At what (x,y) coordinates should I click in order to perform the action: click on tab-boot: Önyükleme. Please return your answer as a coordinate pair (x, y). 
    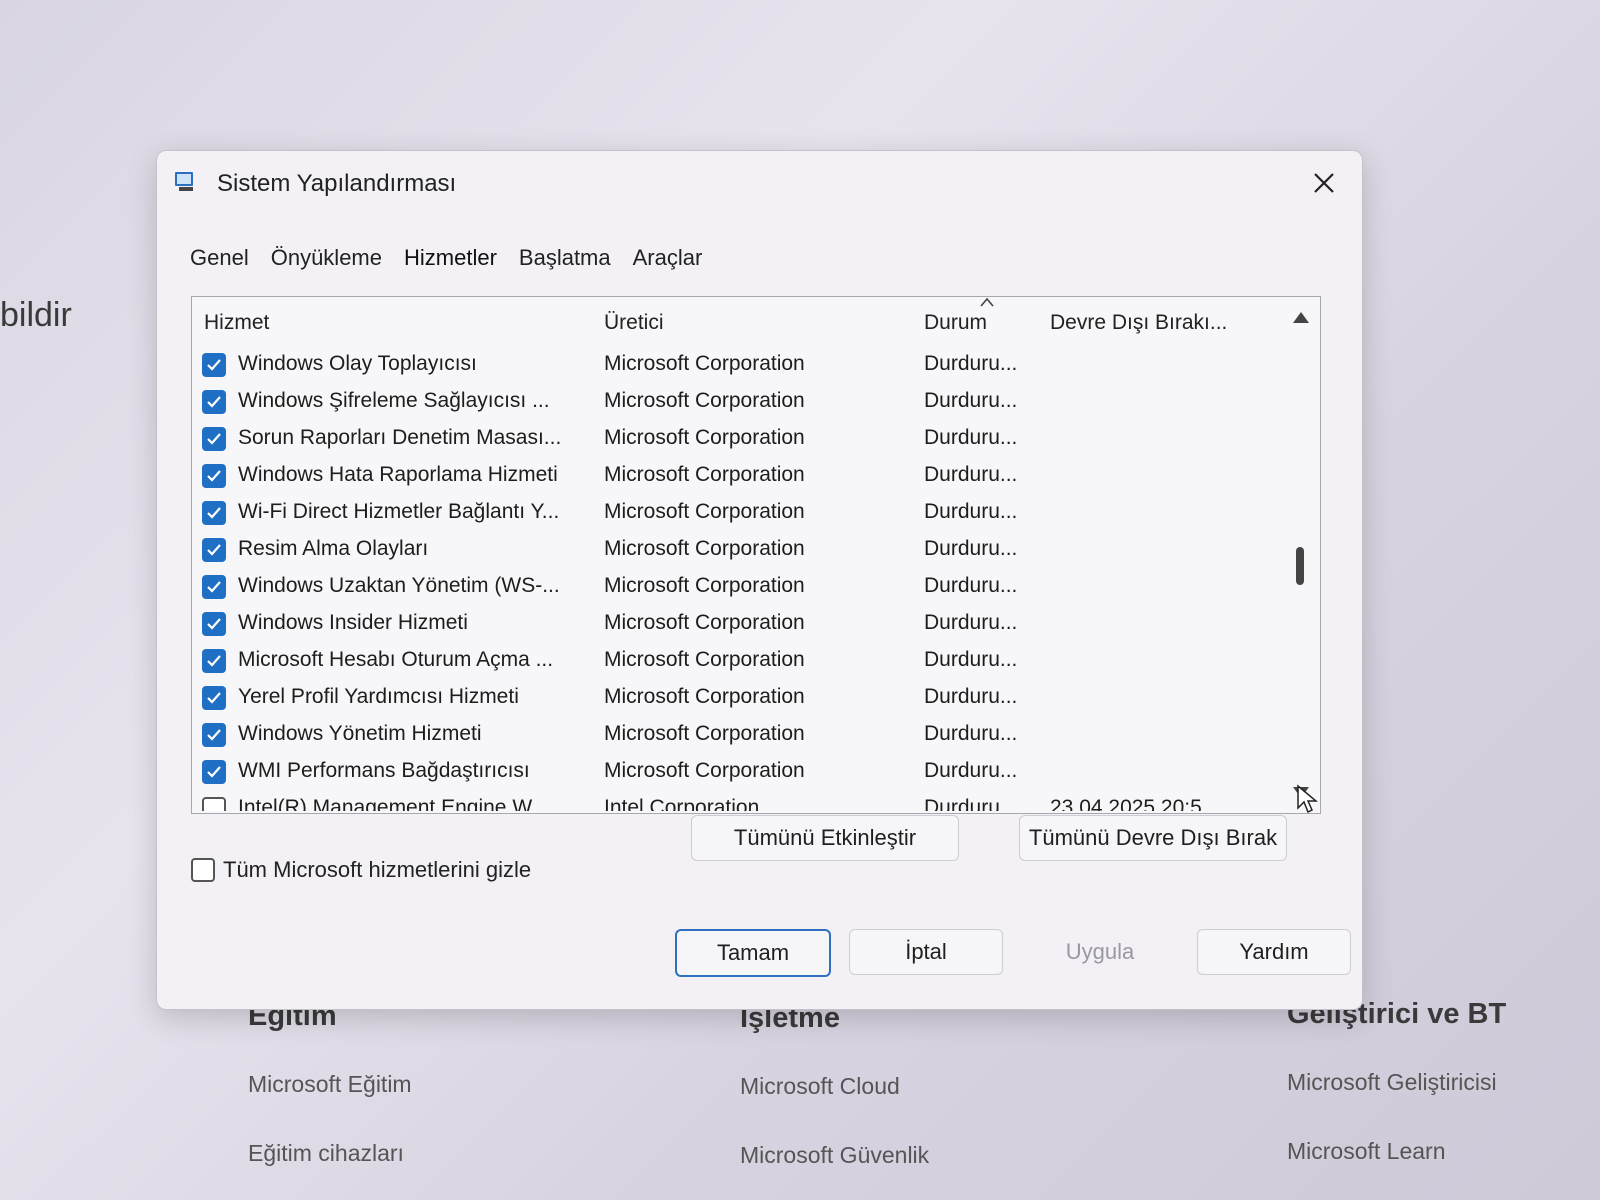
    Looking at the image, I should click on (326, 258).